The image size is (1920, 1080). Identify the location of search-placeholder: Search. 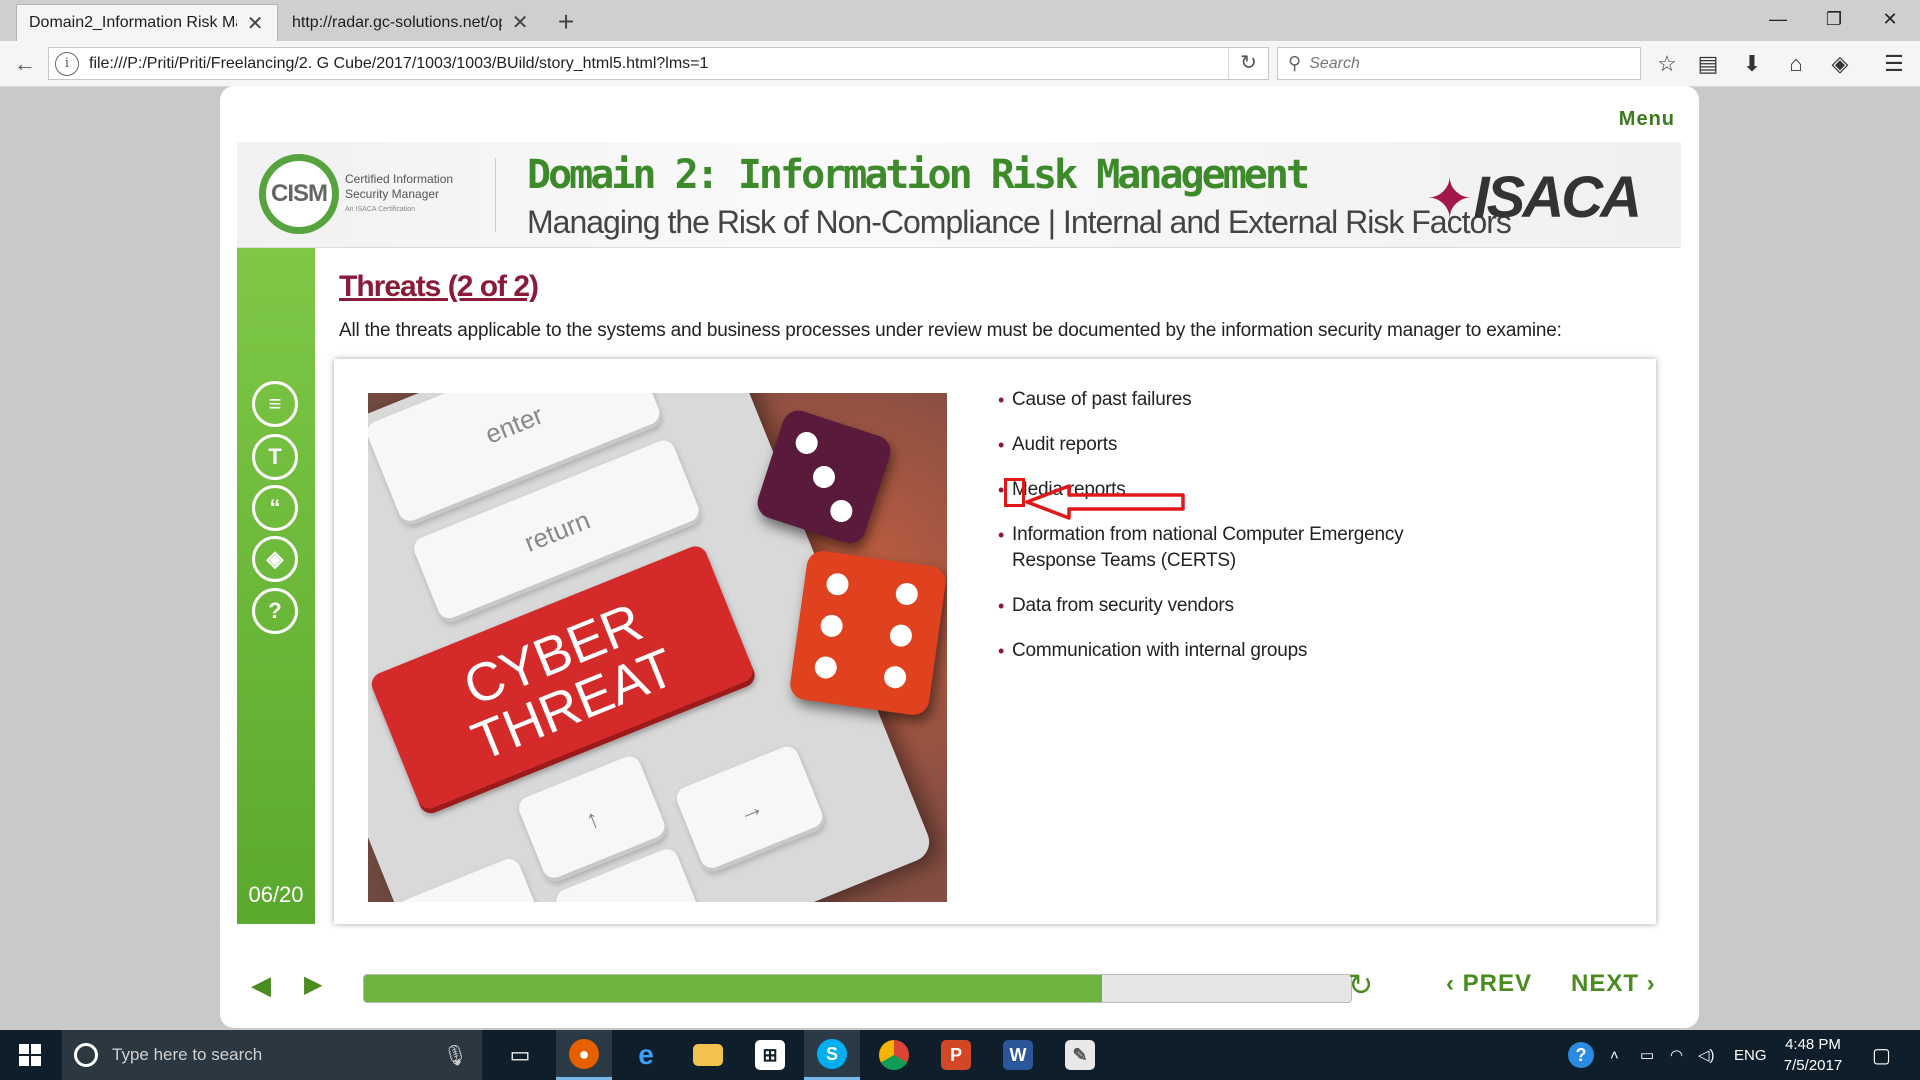
(1334, 63).